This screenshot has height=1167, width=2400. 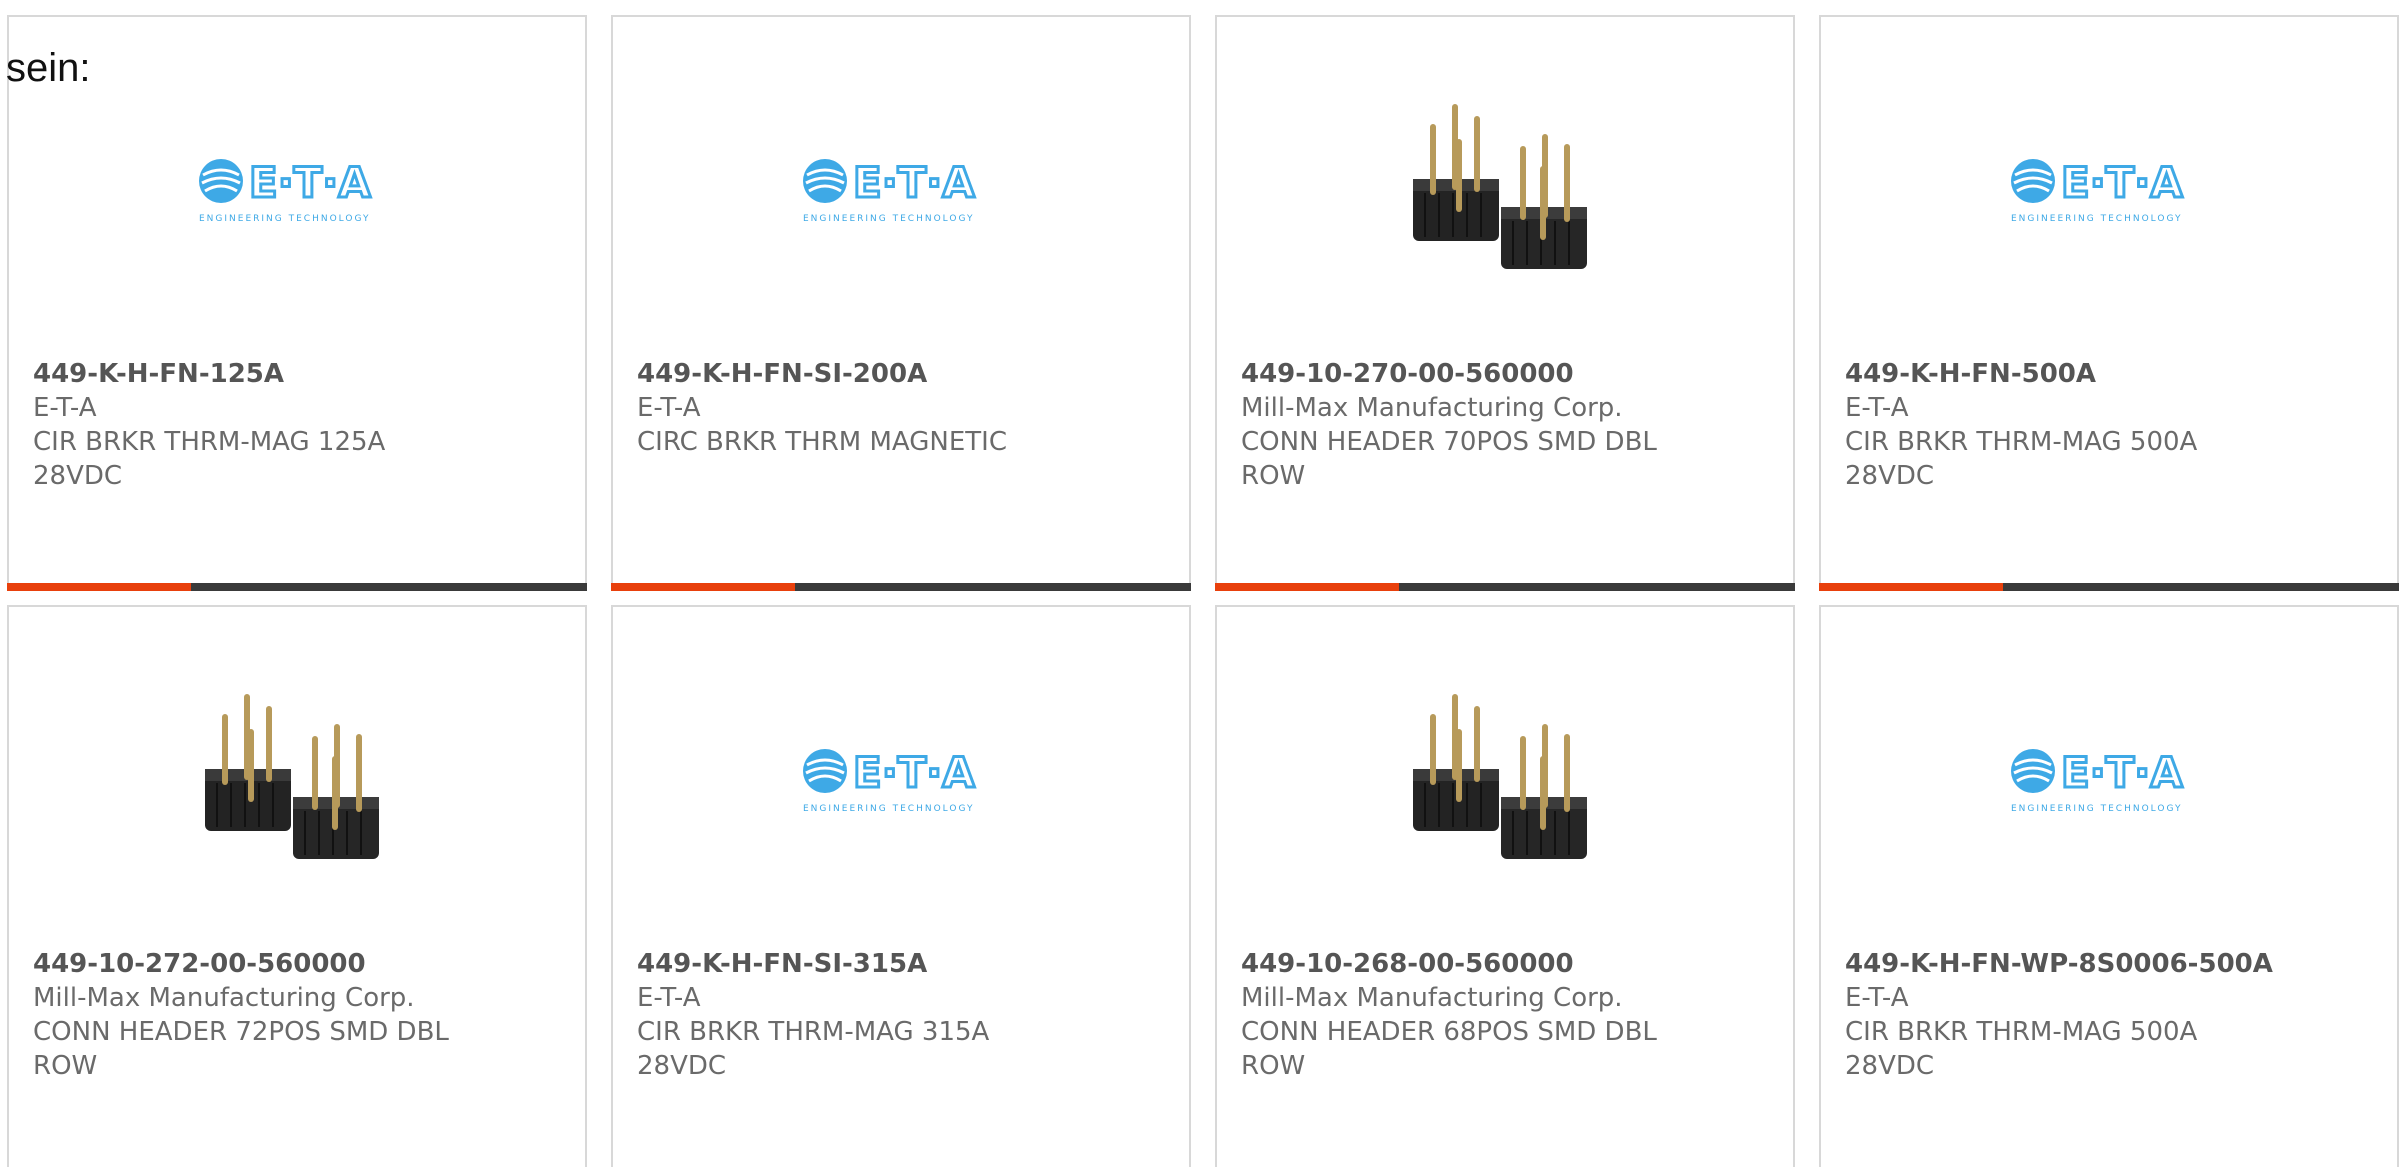 I want to click on product-description: CONN HEADER 68POS SMD DBL ROW, so click(x=1449, y=1049).